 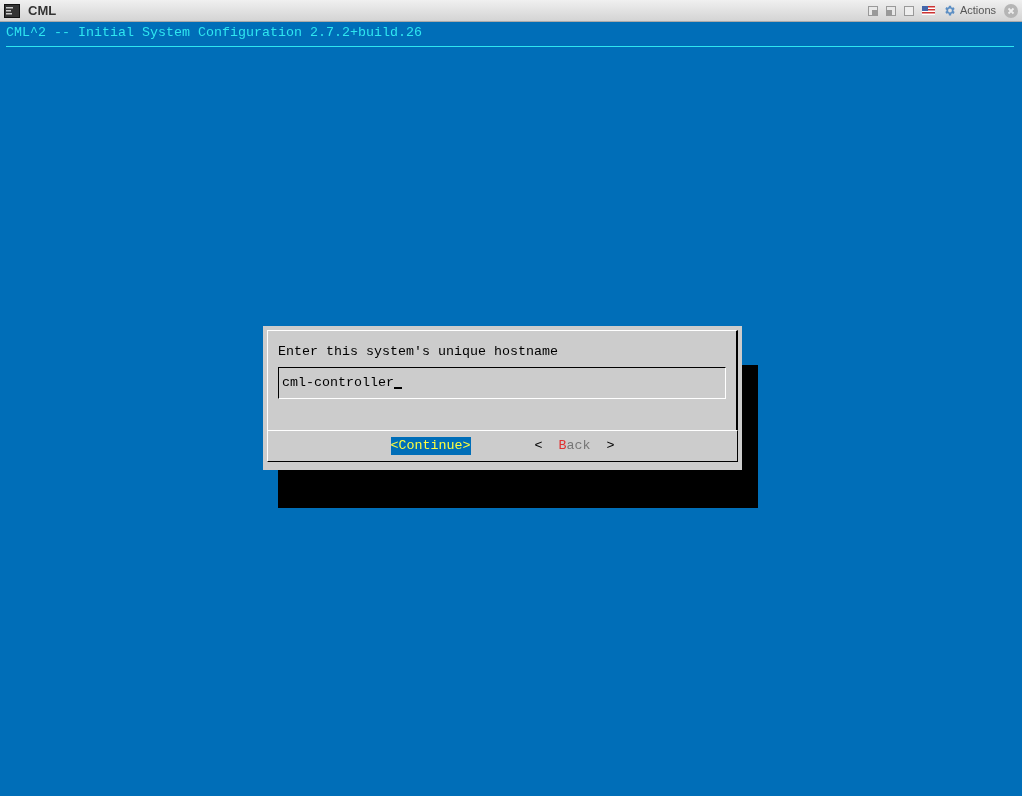 I want to click on terminal-header: CML^2 -- Initial System Configuration 2.7.2+build.26, so click(x=214, y=33).